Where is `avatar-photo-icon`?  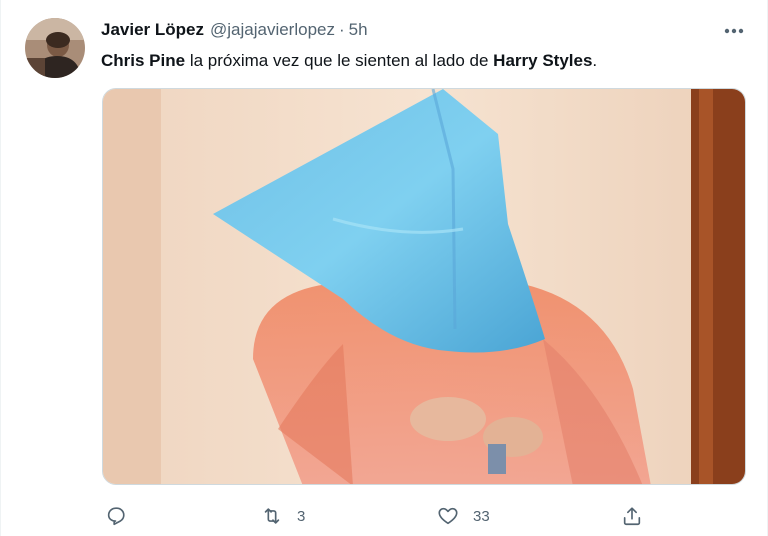 avatar-photo-icon is located at coordinates (55, 48).